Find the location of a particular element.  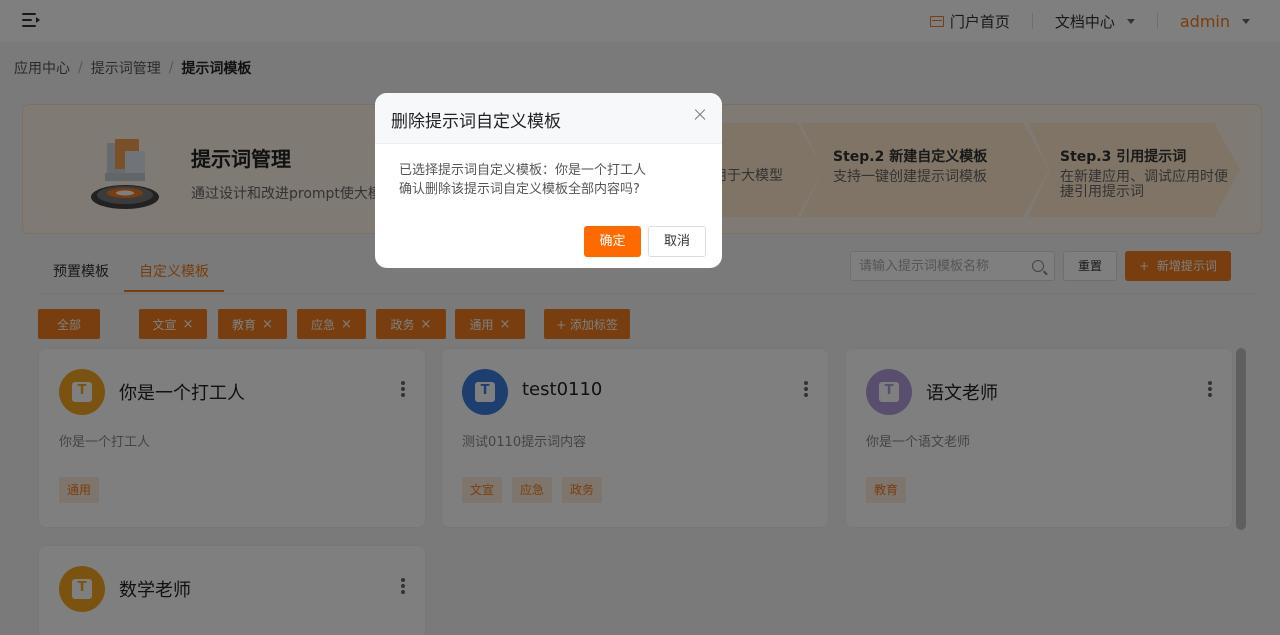

dialog-title: 删除提示词自定义模板 is located at coordinates (476, 122).